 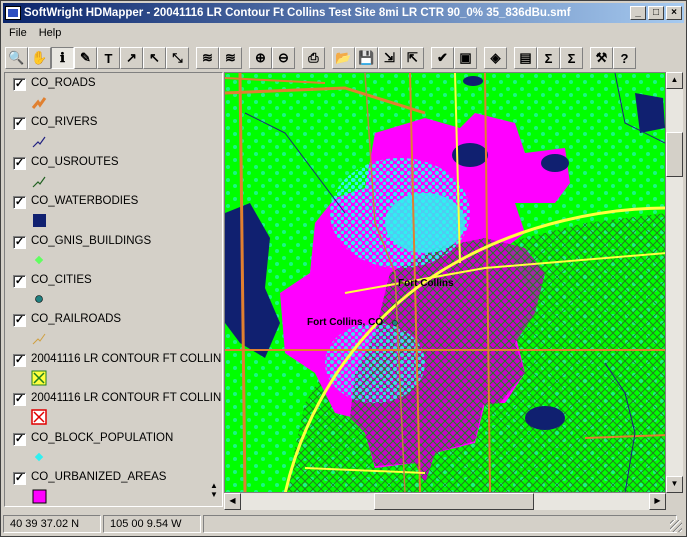 What do you see at coordinates (260, 58) in the screenshot?
I see `zoom-in-button: ⊕` at bounding box center [260, 58].